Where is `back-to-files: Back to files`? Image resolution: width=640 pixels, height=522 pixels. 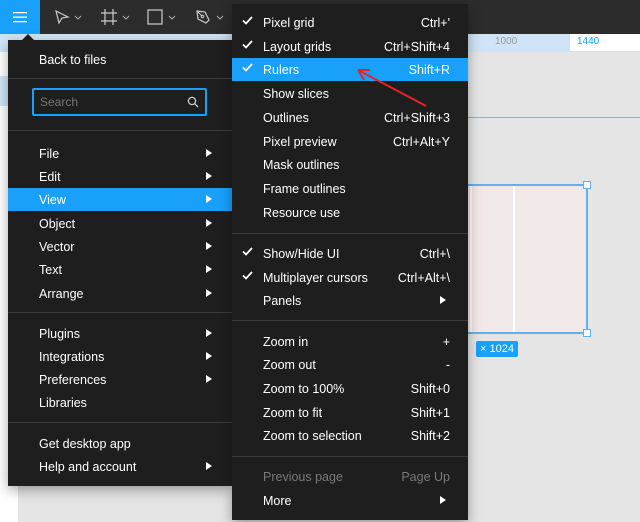 back-to-files: Back to files is located at coordinates (120, 59).